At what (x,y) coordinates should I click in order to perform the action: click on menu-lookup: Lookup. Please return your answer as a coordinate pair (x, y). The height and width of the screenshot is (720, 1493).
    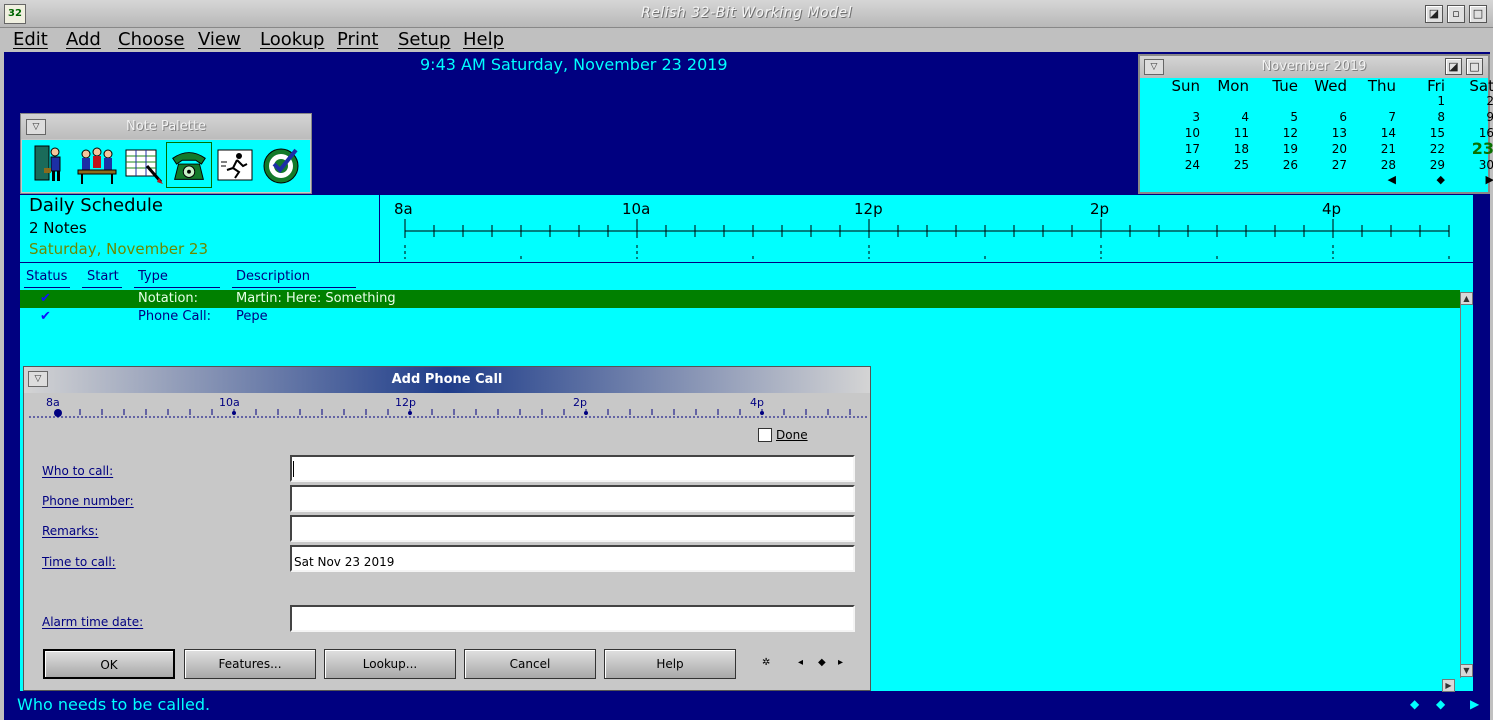
    Looking at the image, I should click on (292, 39).